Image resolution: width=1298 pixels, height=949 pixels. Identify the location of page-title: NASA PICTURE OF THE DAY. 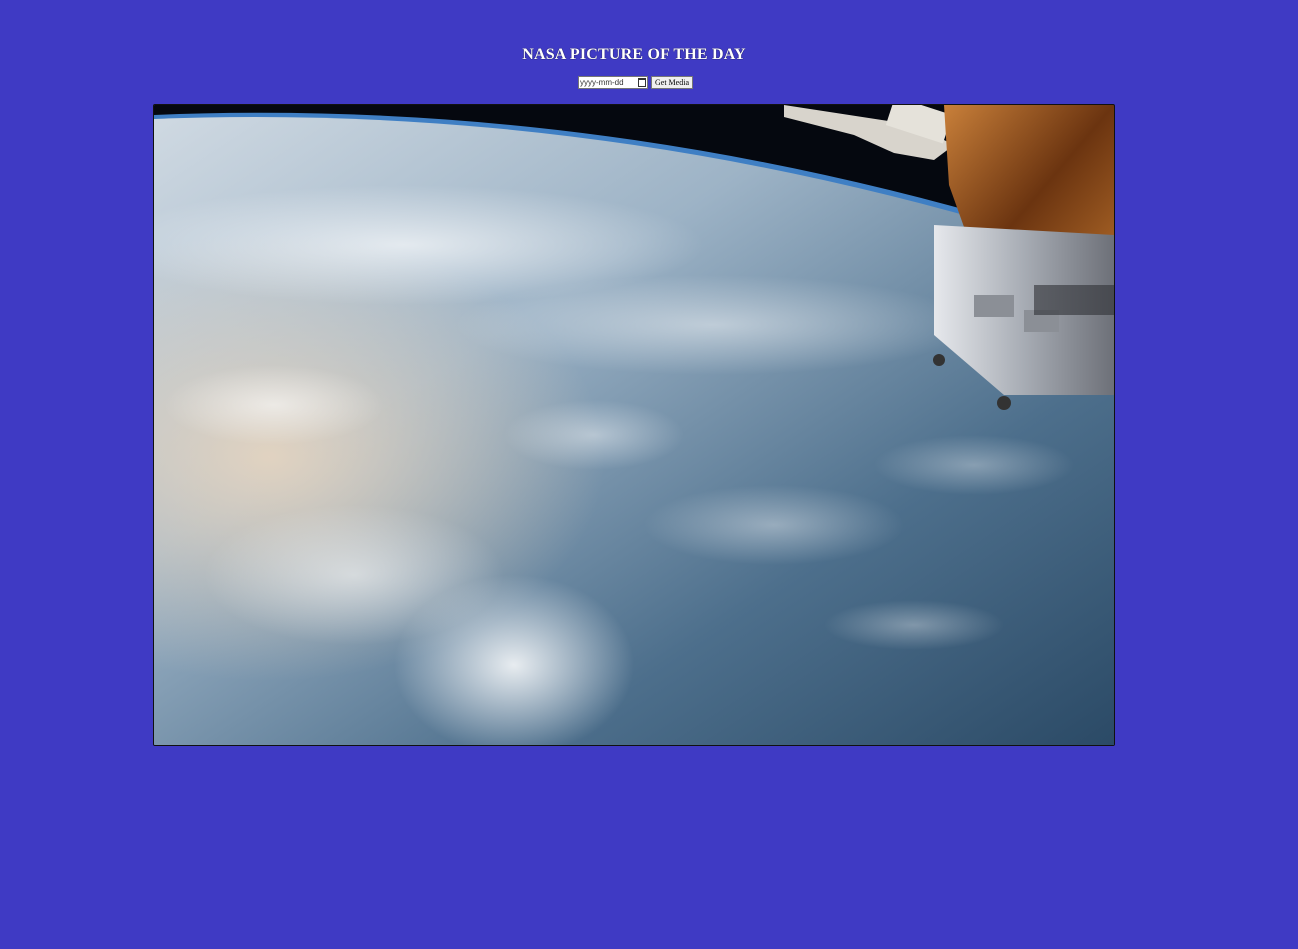
(634, 54).